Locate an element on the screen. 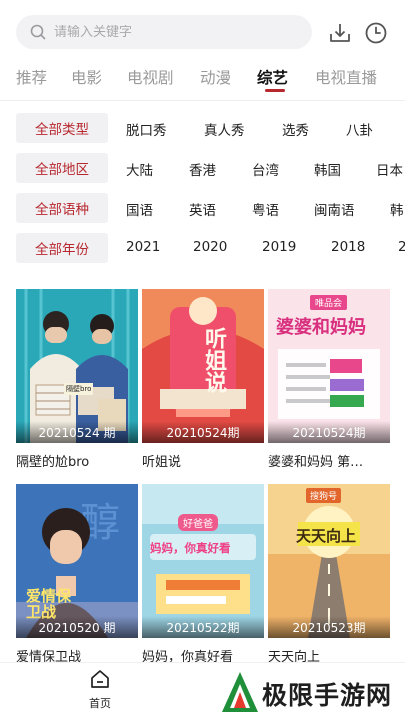 The image size is (405, 720). filter-option: 大陆 is located at coordinates (139, 169).